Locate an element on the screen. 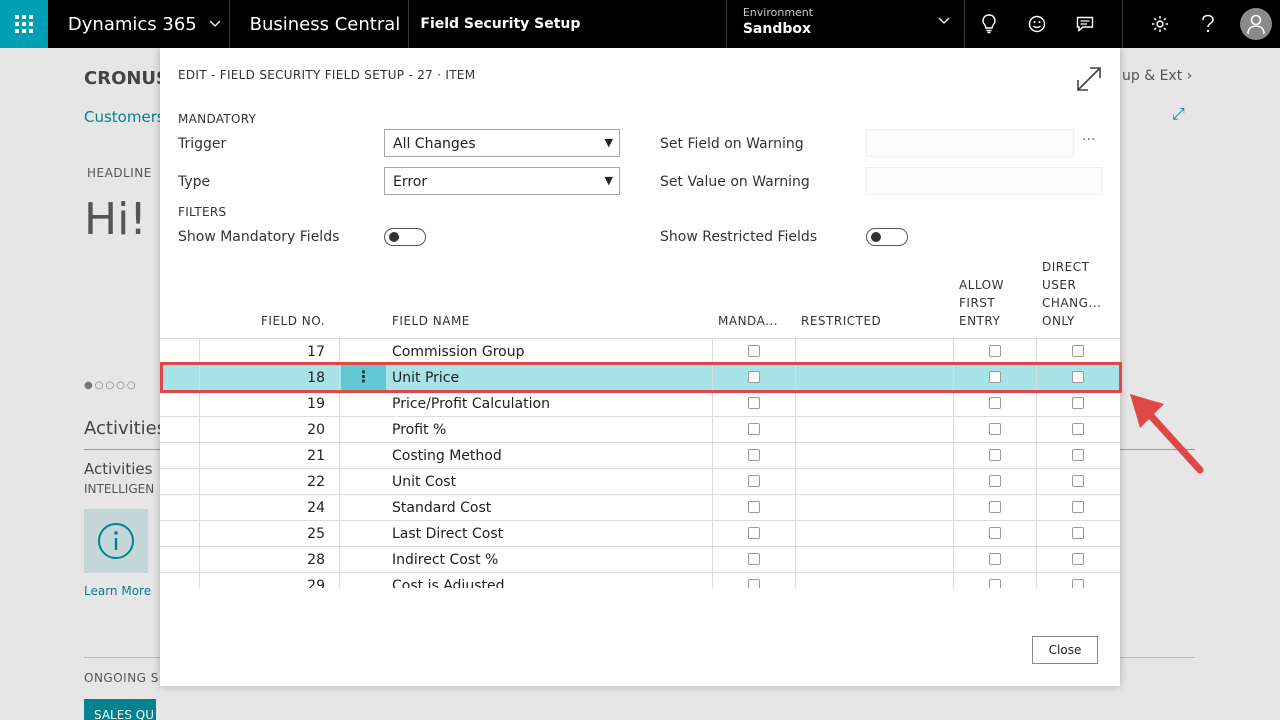  close-button: Close is located at coordinates (1065, 650).